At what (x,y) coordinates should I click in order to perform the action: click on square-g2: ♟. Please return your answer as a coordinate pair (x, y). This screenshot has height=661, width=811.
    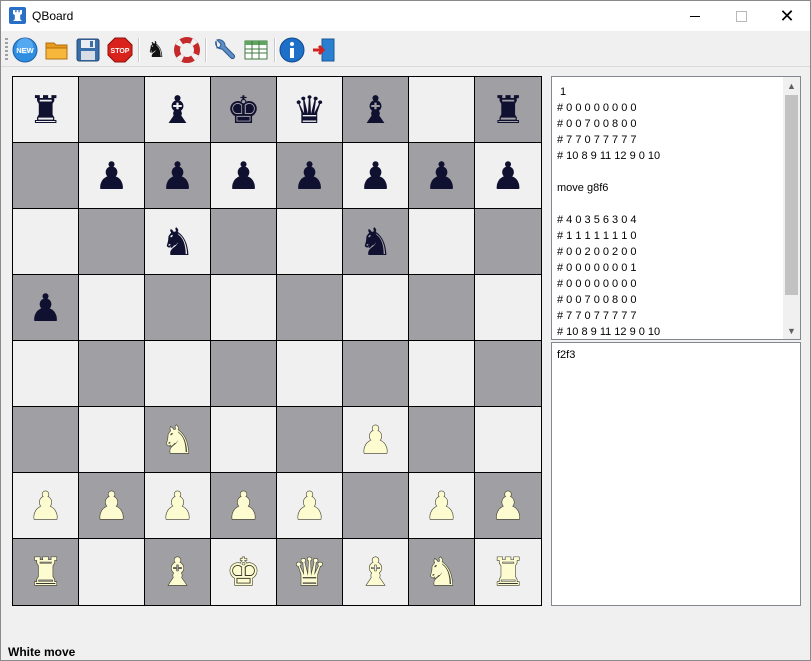
    Looking at the image, I should click on (442, 506).